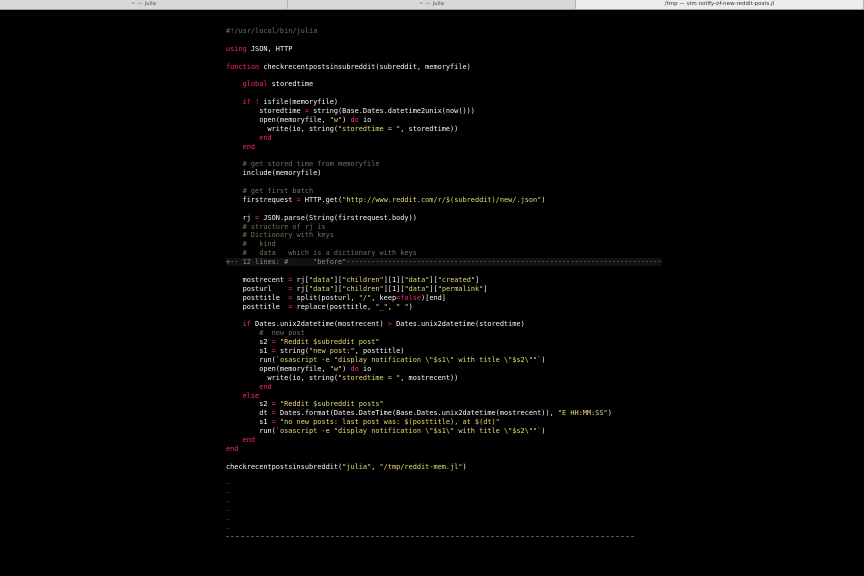 The image size is (864, 576). Describe the element at coordinates (477, 279) in the screenshot. I see `code-token: ]` at that location.